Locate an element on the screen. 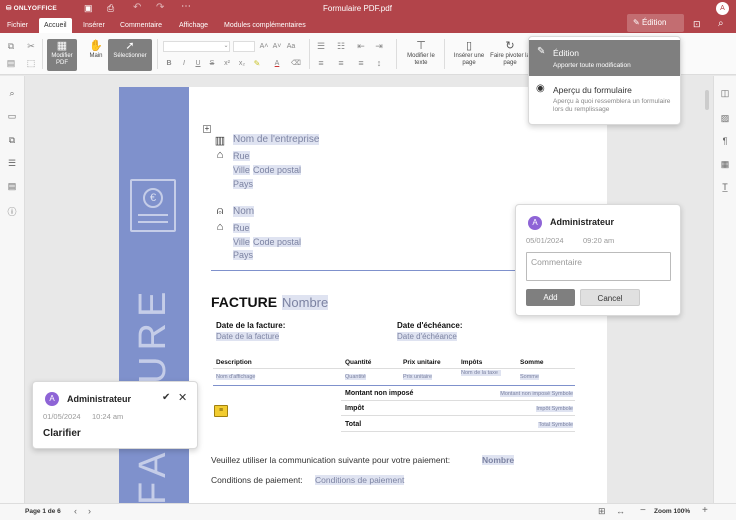 The width and height of the screenshot is (736, 520). user-avatar: A is located at coordinates (722, 8).